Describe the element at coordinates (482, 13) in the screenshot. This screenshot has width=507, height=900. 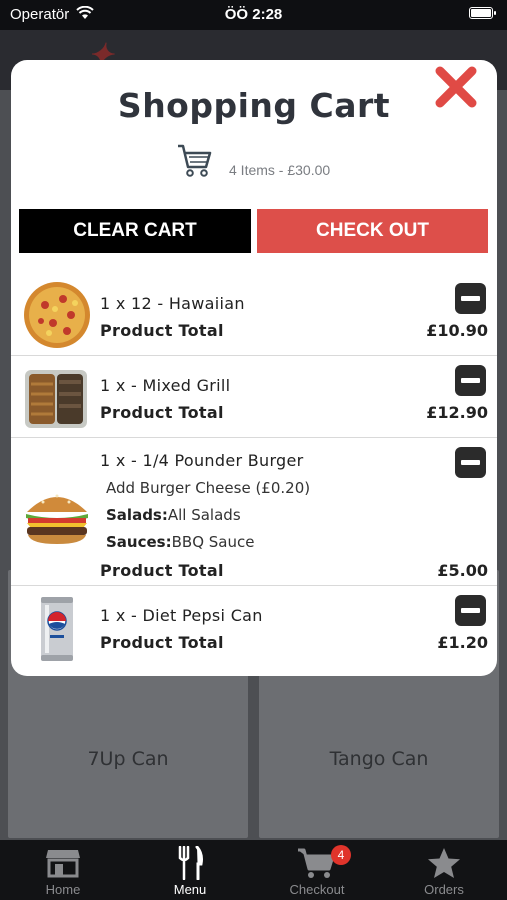
I see `battery-icon` at that location.